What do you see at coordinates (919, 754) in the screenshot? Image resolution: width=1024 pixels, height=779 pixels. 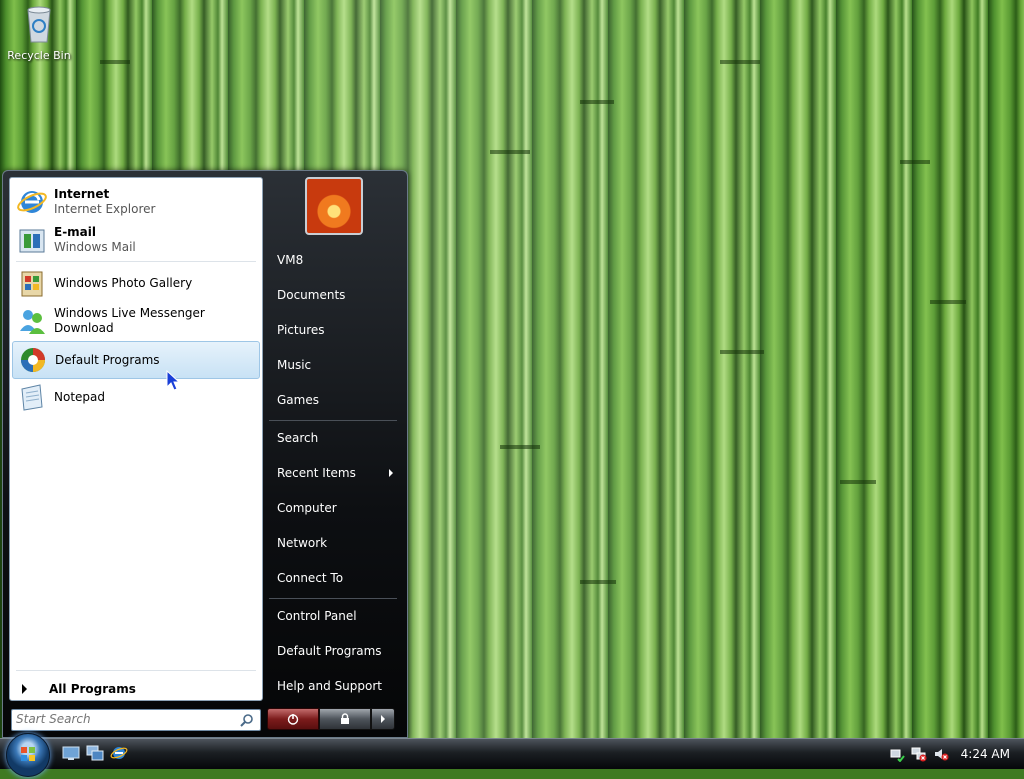 I see `network-disconnected-icon` at bounding box center [919, 754].